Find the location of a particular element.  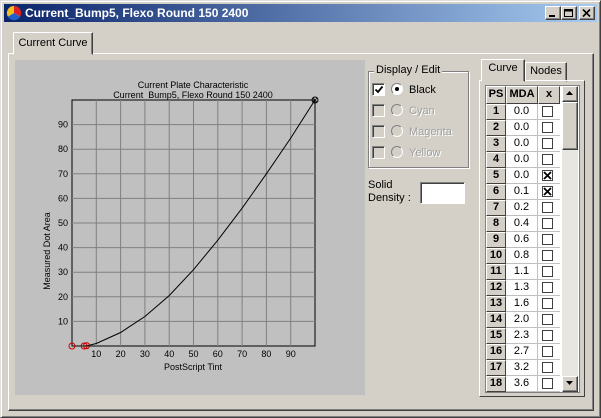

table-row: 3 0.0 is located at coordinates (523, 144).